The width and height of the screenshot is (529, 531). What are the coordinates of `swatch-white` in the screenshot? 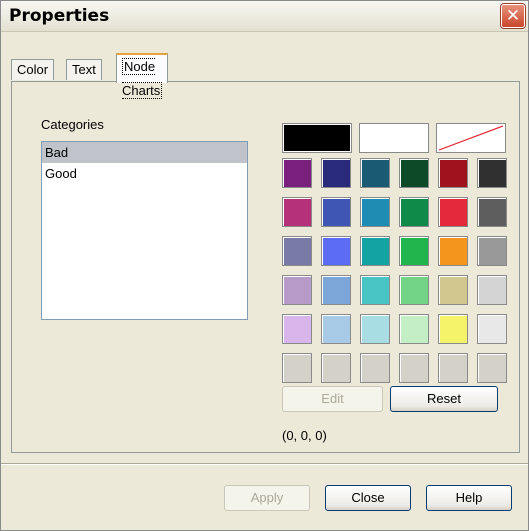 It's located at (394, 138).